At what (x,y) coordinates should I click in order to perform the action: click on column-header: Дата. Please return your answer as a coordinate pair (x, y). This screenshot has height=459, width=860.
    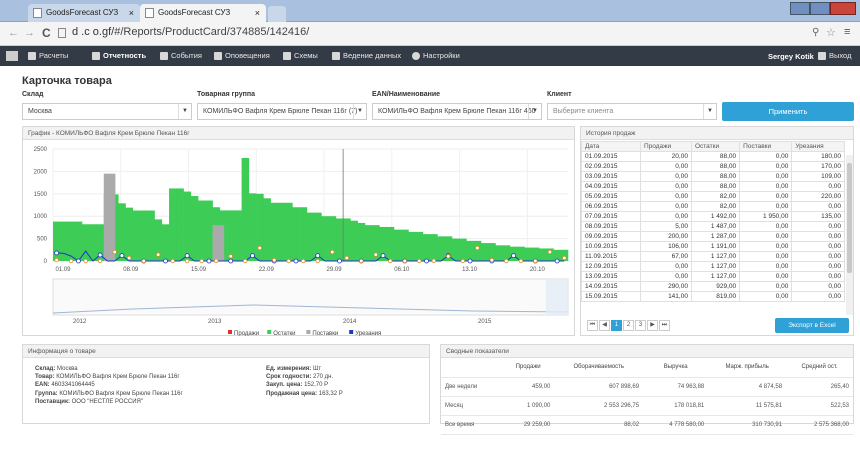
    Looking at the image, I should click on (611, 146).